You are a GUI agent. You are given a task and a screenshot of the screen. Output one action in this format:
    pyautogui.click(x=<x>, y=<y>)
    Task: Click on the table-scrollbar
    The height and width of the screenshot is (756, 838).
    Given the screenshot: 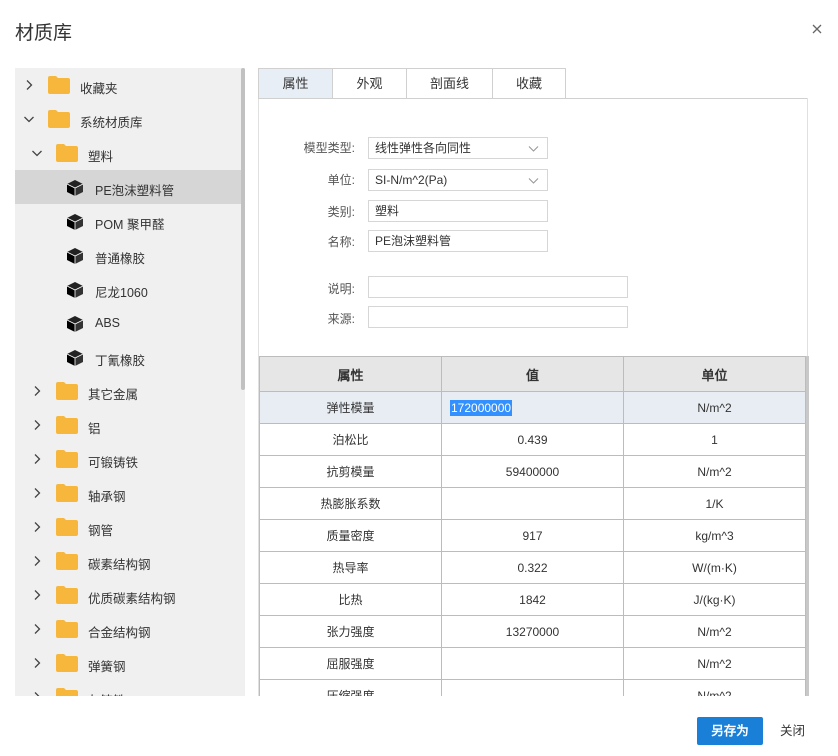 What is the action you would take?
    pyautogui.click(x=807, y=526)
    